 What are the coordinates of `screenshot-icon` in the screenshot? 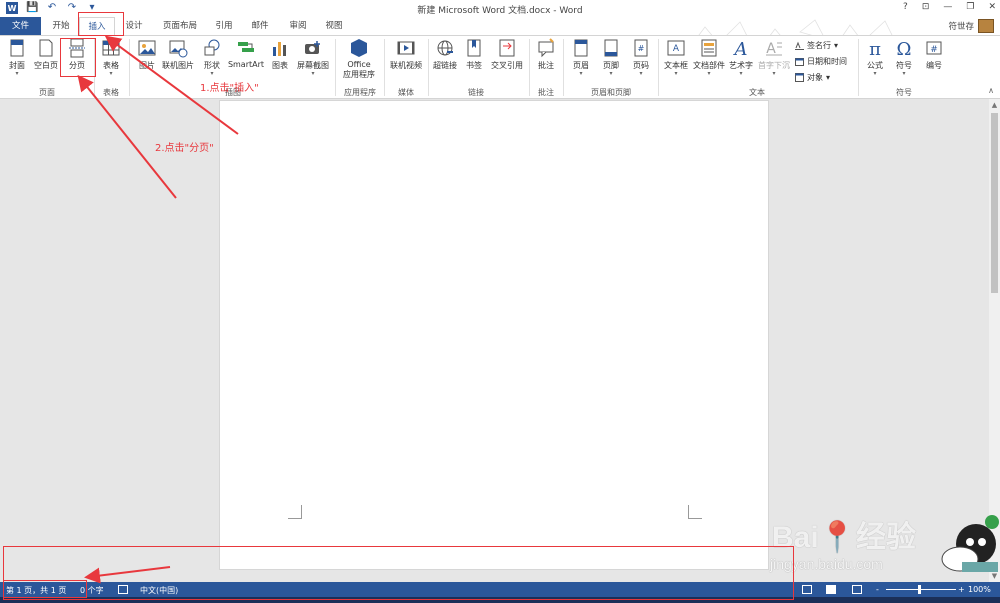 It's located at (312, 47).